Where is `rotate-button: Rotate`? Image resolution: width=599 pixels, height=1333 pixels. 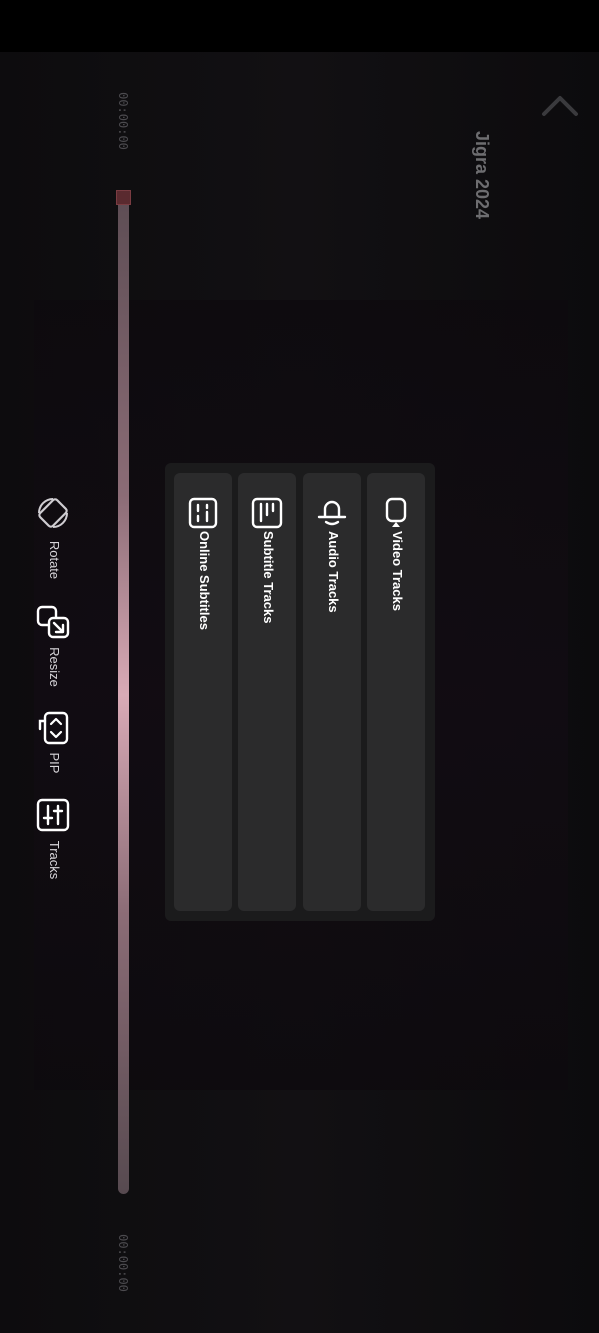 rotate-button: Rotate is located at coordinates (54, 541).